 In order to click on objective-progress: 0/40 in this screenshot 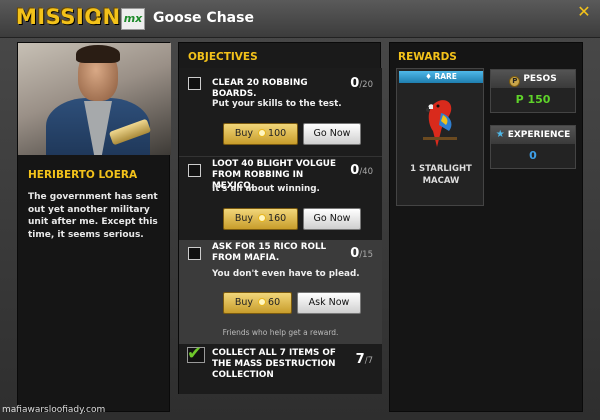, I will do `click(361, 170)`.